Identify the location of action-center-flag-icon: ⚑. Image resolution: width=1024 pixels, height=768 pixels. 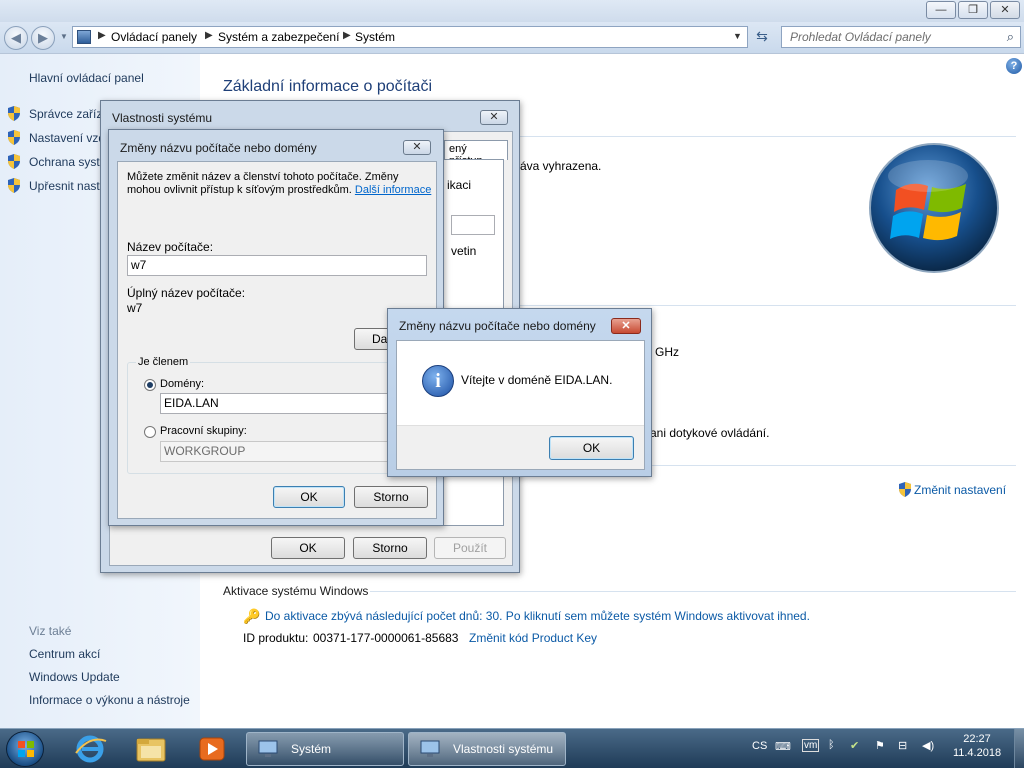
(880, 745).